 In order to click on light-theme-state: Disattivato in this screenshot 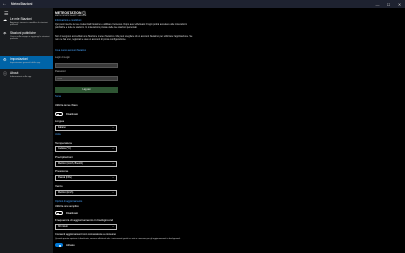, I will do `click(72, 114)`.